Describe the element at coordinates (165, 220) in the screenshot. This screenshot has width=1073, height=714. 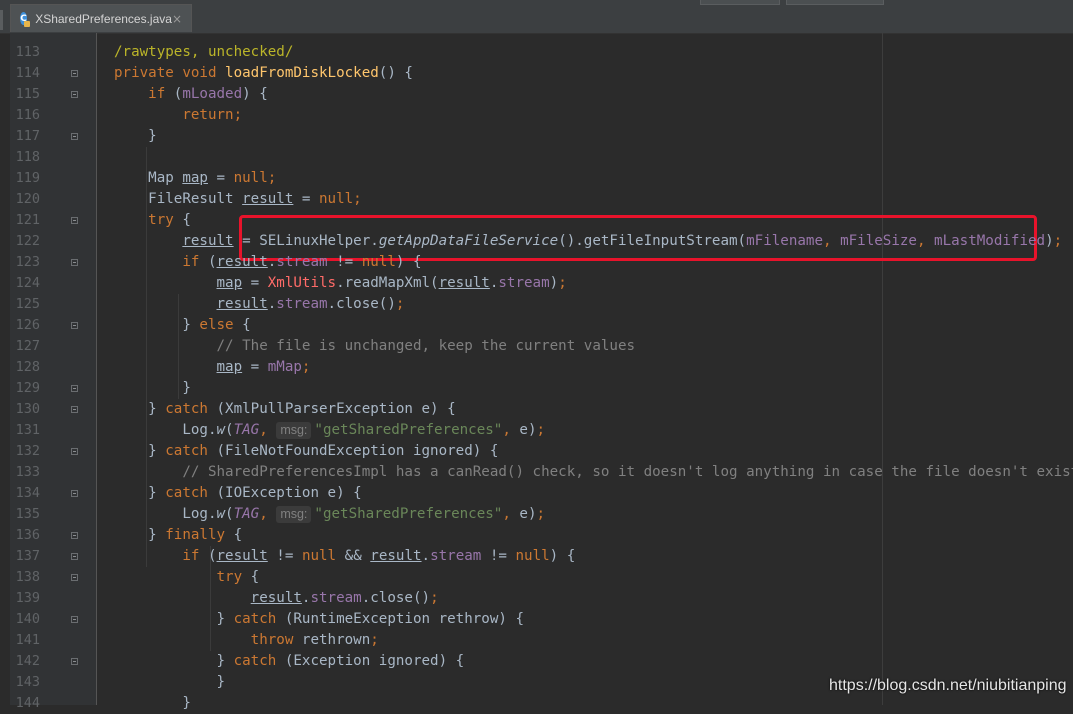
I see `code-token: try` at that location.